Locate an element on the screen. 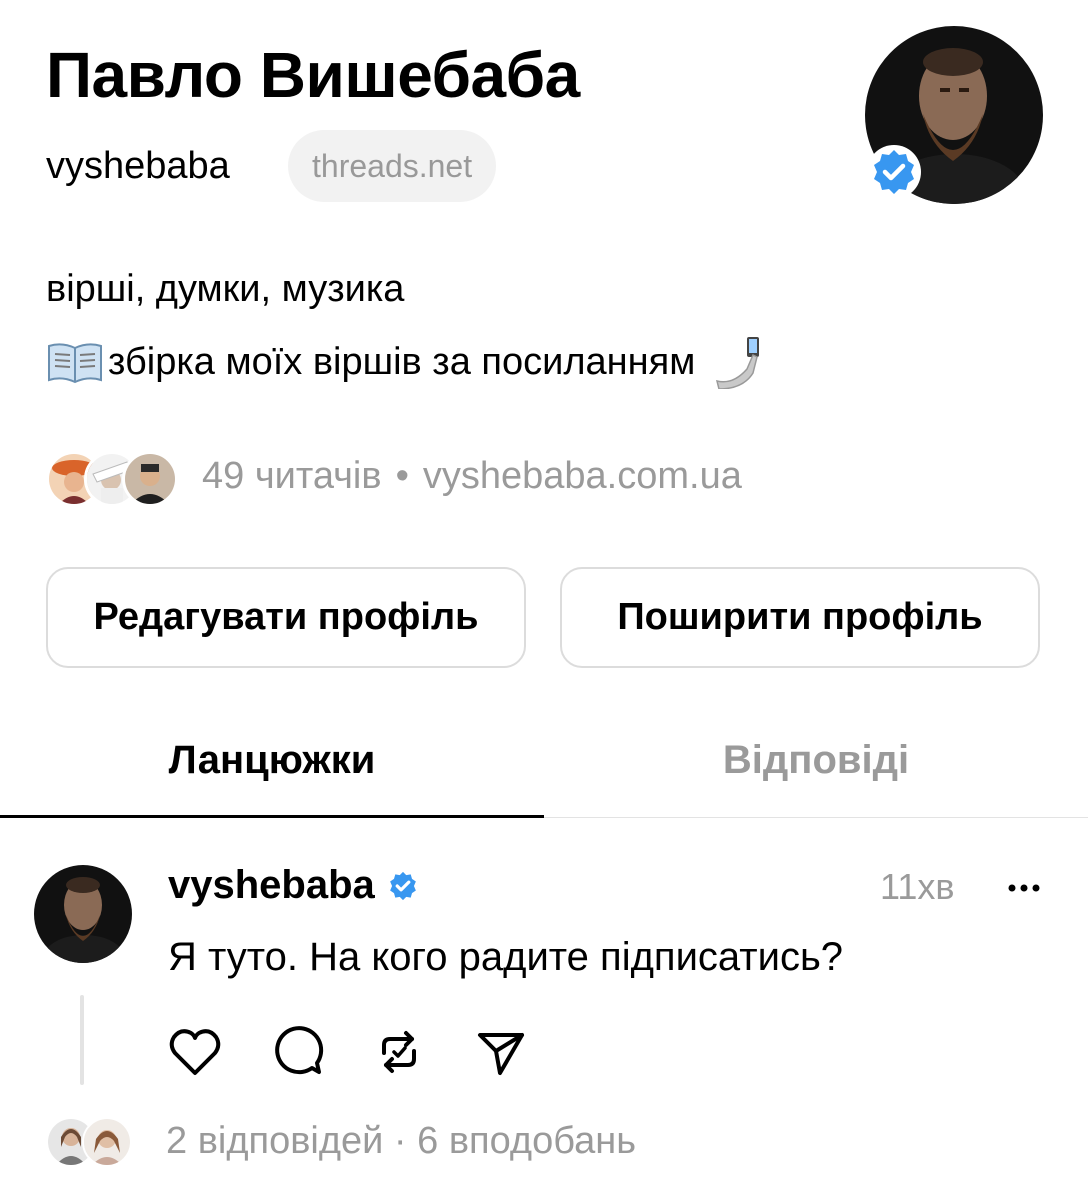  profile-username: vyshebaba is located at coordinates (138, 166).